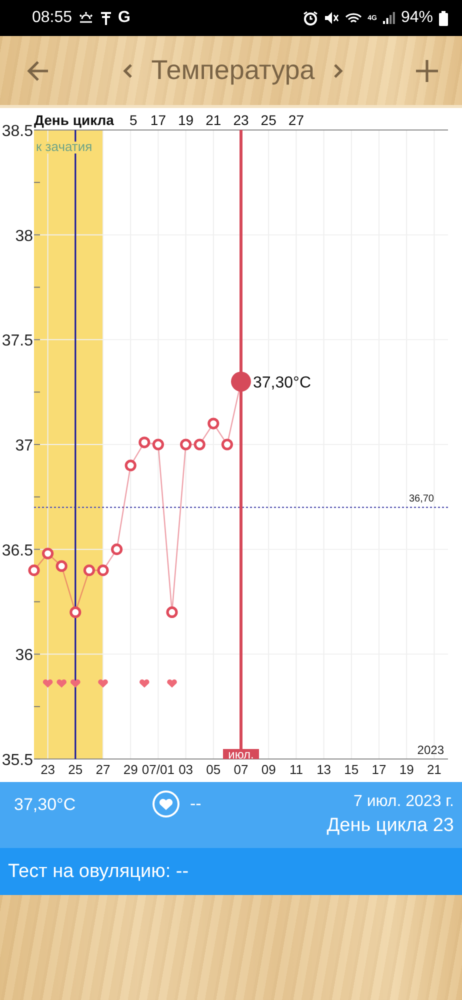 This screenshot has height=1000, width=462. I want to click on cycle-day-label: 27, so click(296, 120).